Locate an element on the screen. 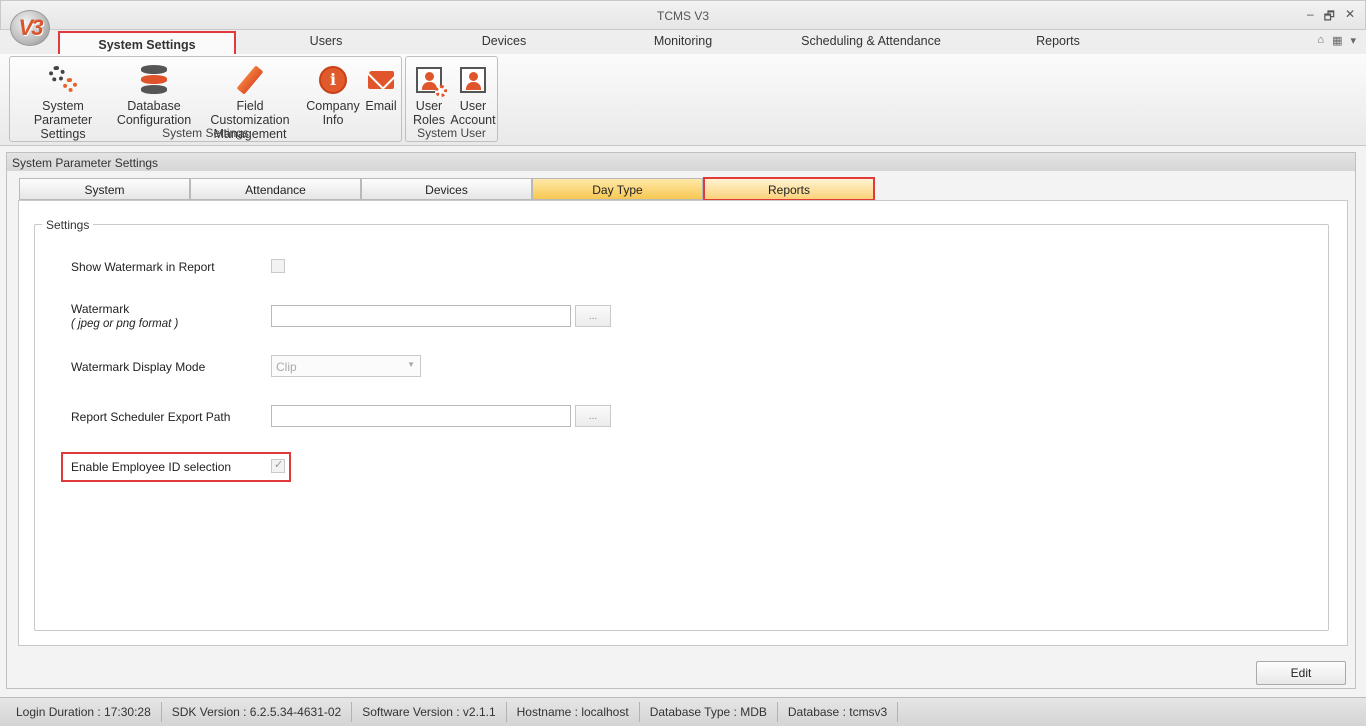 This screenshot has width=1366, height=726. enable-employee-id-label: Enable Employee ID selection is located at coordinates (151, 467).